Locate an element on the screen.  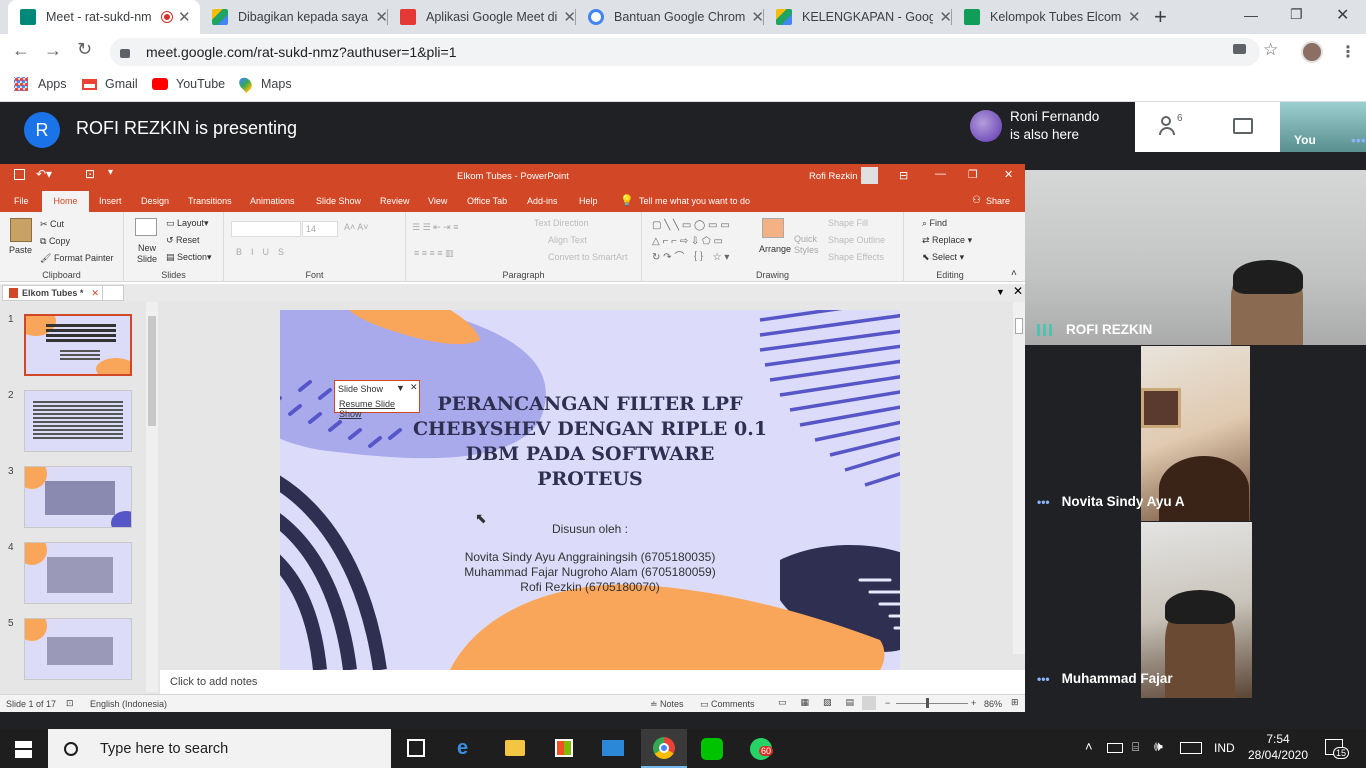
text-direction-button: Text Direction is located at coordinates (561, 223).